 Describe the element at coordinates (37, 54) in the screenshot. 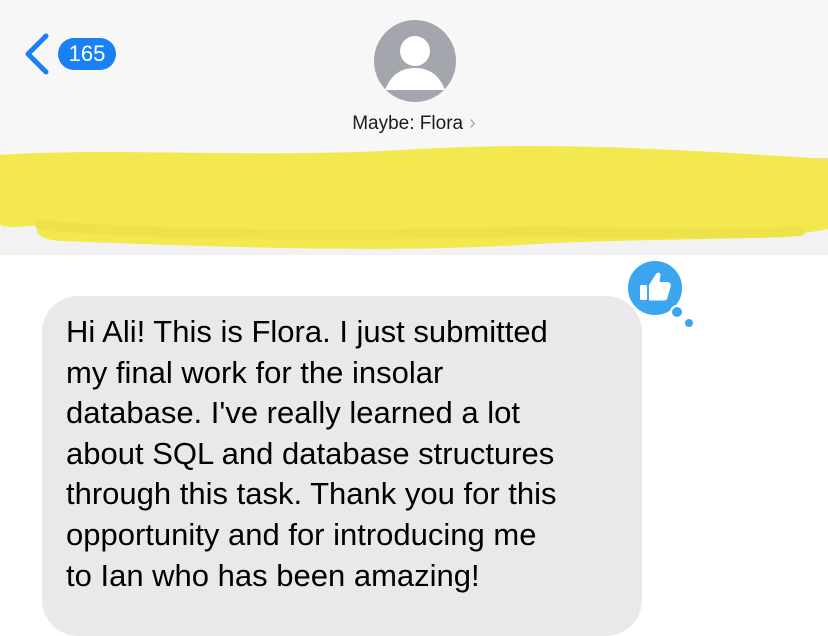

I see `chevron-left-icon` at that location.